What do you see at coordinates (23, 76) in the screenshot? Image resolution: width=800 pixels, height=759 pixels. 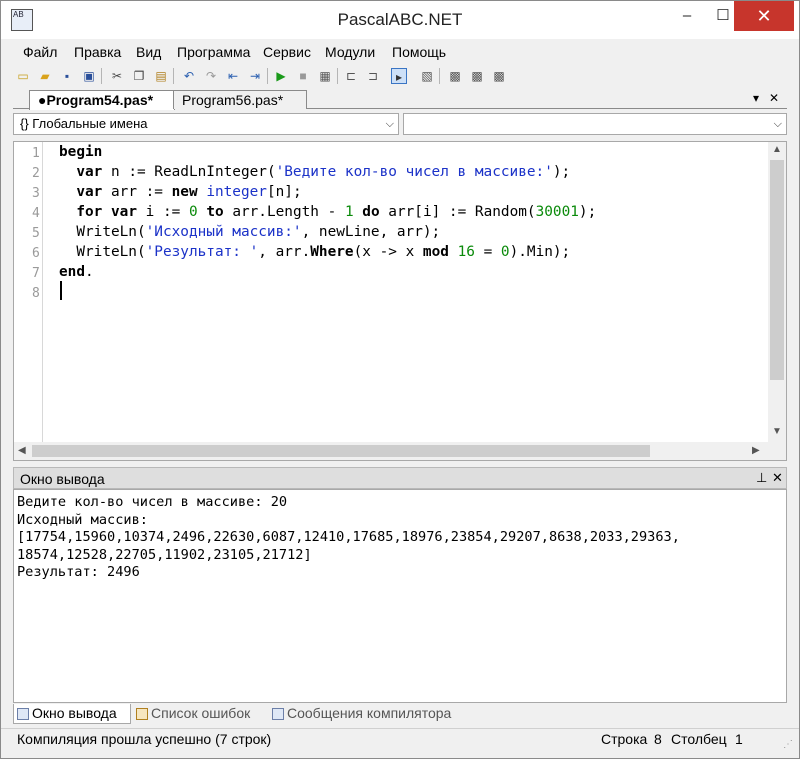 I see `new-file-icon: ▭` at bounding box center [23, 76].